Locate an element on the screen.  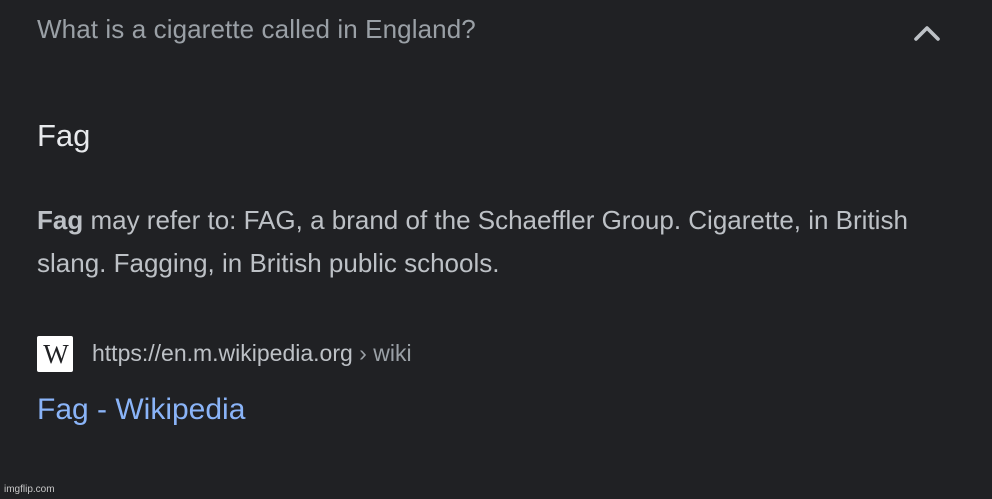
result-title-link: Fag - Wikipedia is located at coordinates (141, 410).